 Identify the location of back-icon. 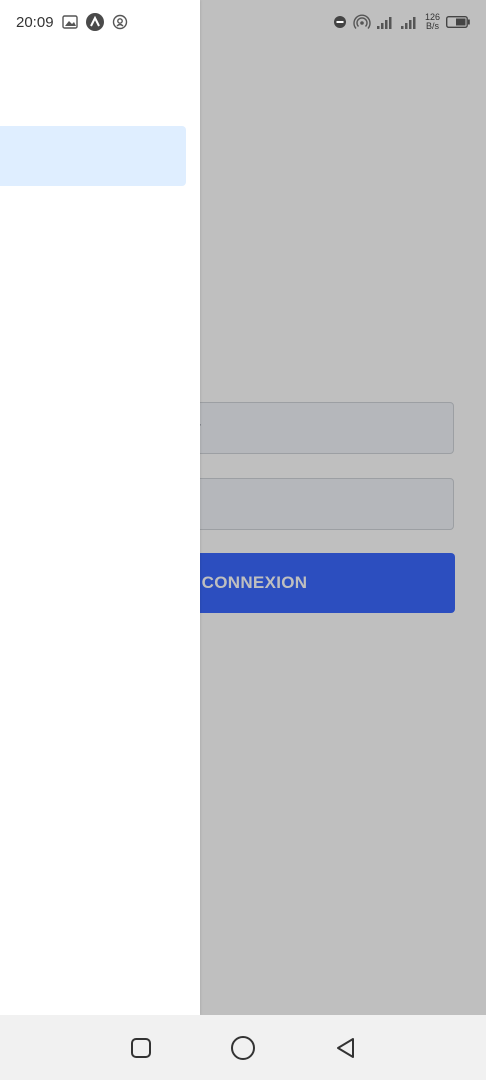
(345, 1047).